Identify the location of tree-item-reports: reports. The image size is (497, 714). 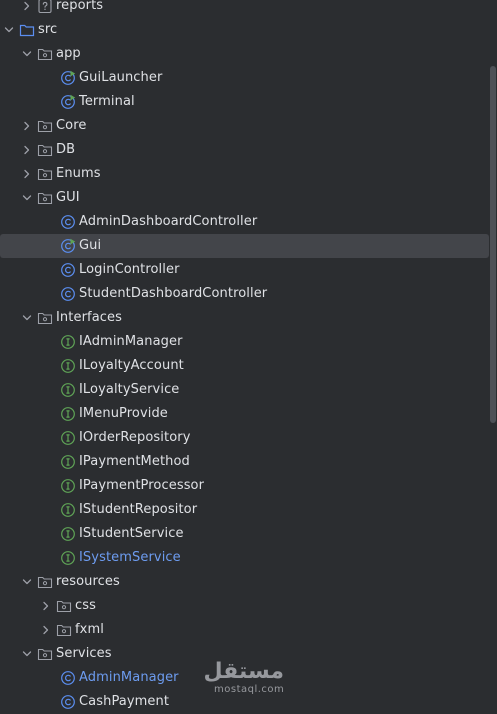
(244, 9).